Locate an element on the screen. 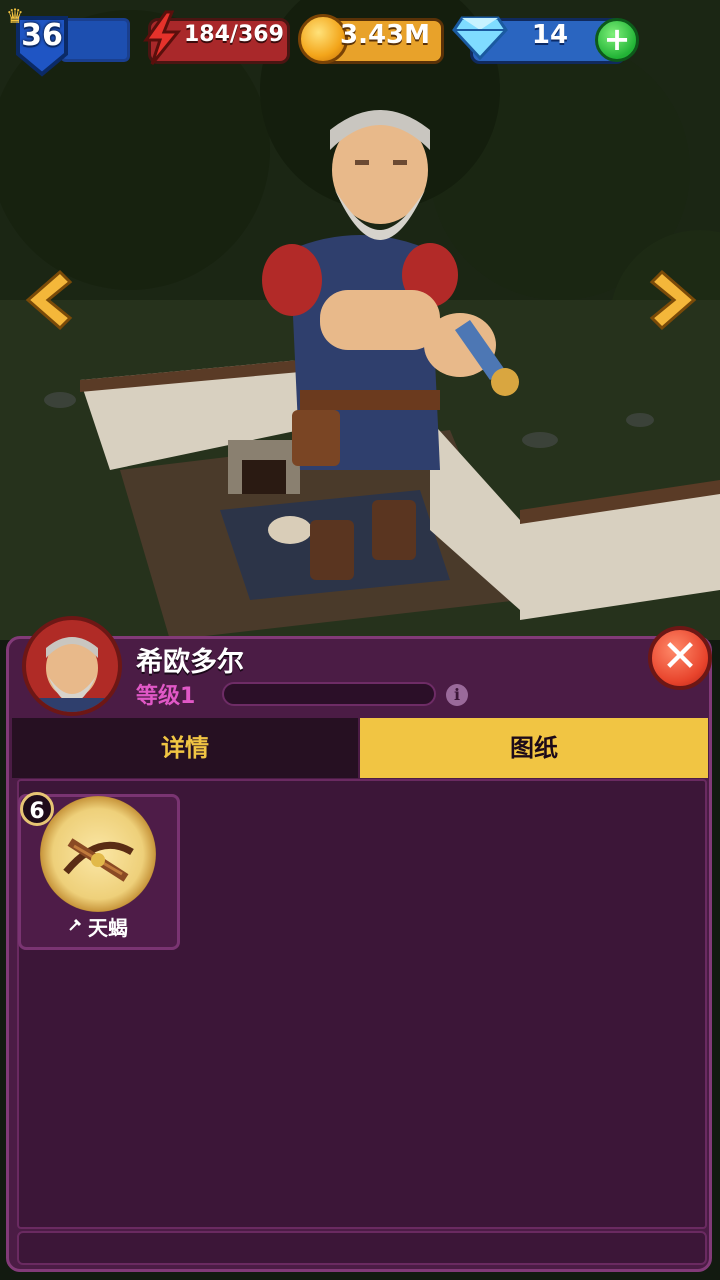 The width and height of the screenshot is (720, 1280). add-gems-button: + is located at coordinates (617, 40).